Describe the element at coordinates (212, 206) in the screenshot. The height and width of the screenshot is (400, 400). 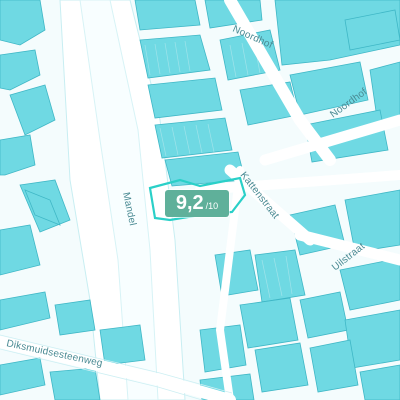
I see `score-scale: /10` at that location.